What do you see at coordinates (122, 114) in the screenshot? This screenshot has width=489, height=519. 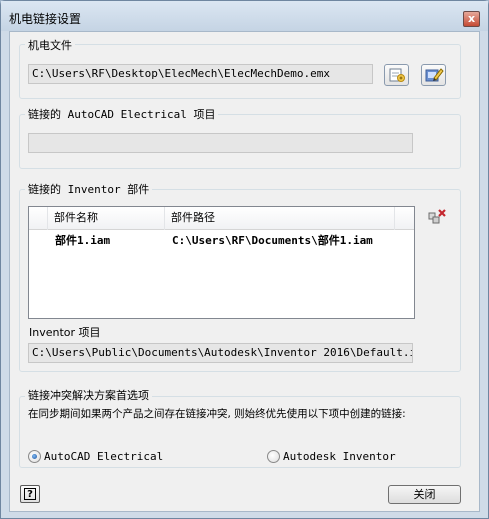 I see `autocad-project-label: 链接的 AutoCAD Electrical 项目` at bounding box center [122, 114].